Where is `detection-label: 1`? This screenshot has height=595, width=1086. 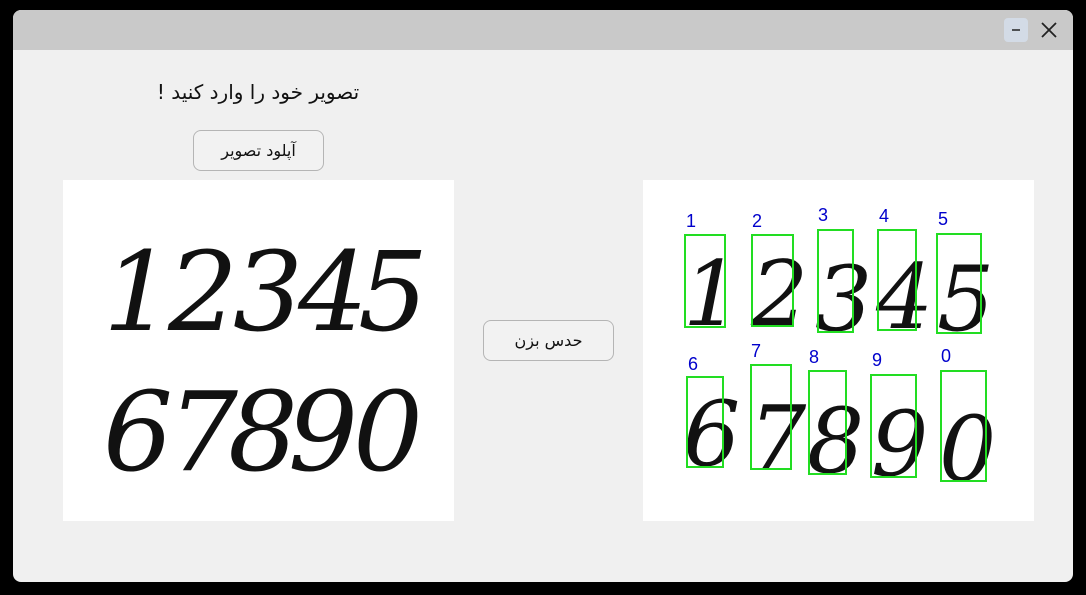
detection-label: 1 is located at coordinates (691, 221).